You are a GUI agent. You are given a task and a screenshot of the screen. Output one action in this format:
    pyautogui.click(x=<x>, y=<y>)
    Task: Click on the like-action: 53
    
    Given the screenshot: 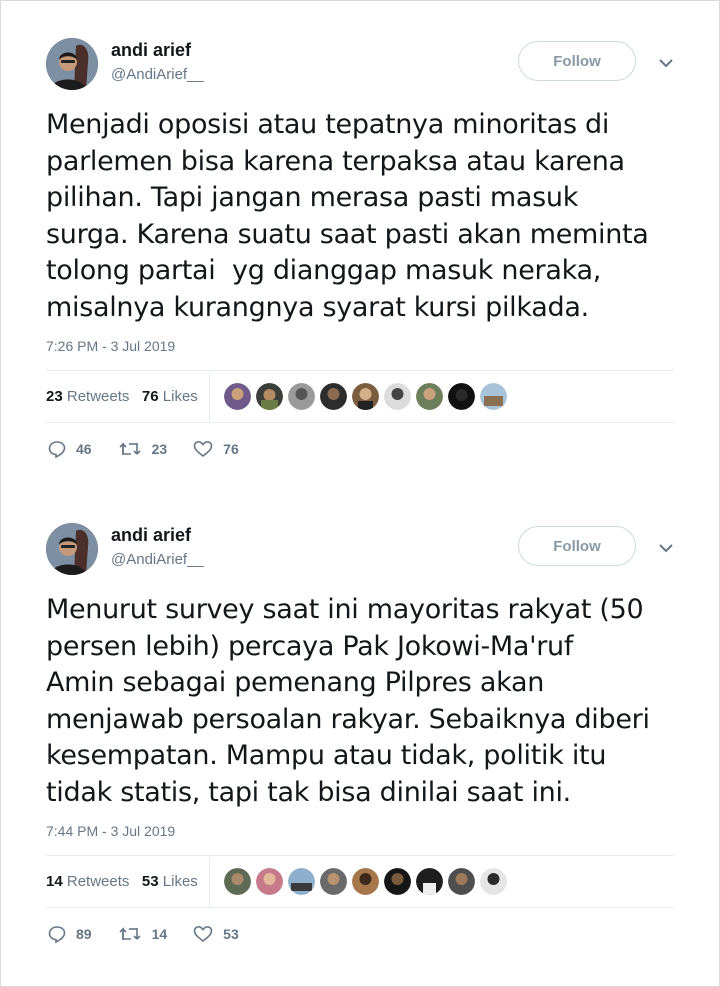 What is the action you would take?
    pyautogui.click(x=216, y=934)
    